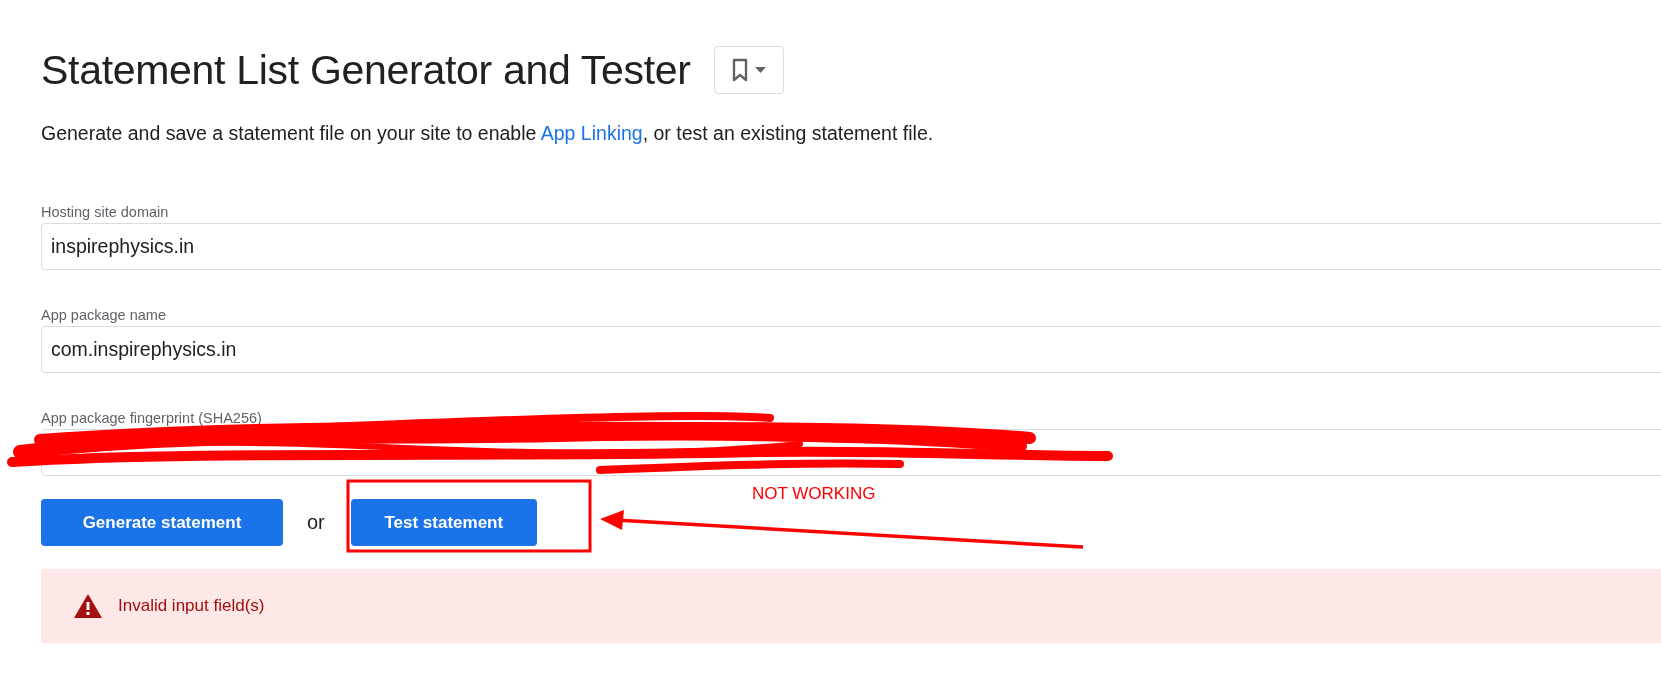  I want to click on field-label: Hosting site domain, so click(105, 212).